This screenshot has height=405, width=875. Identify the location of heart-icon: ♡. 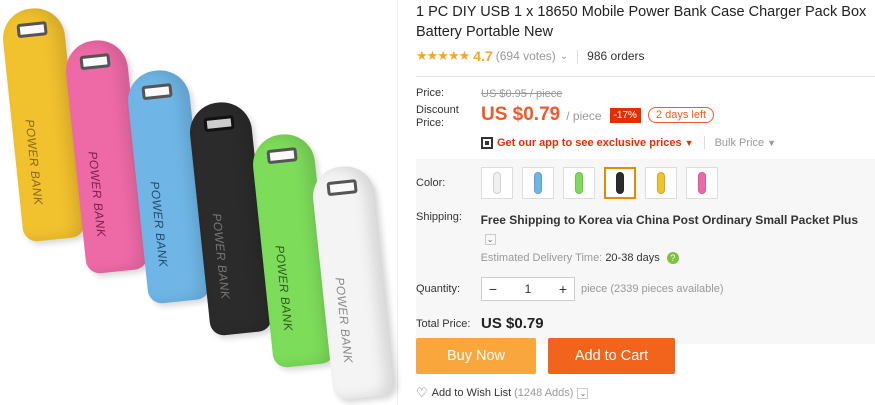
(422, 393).